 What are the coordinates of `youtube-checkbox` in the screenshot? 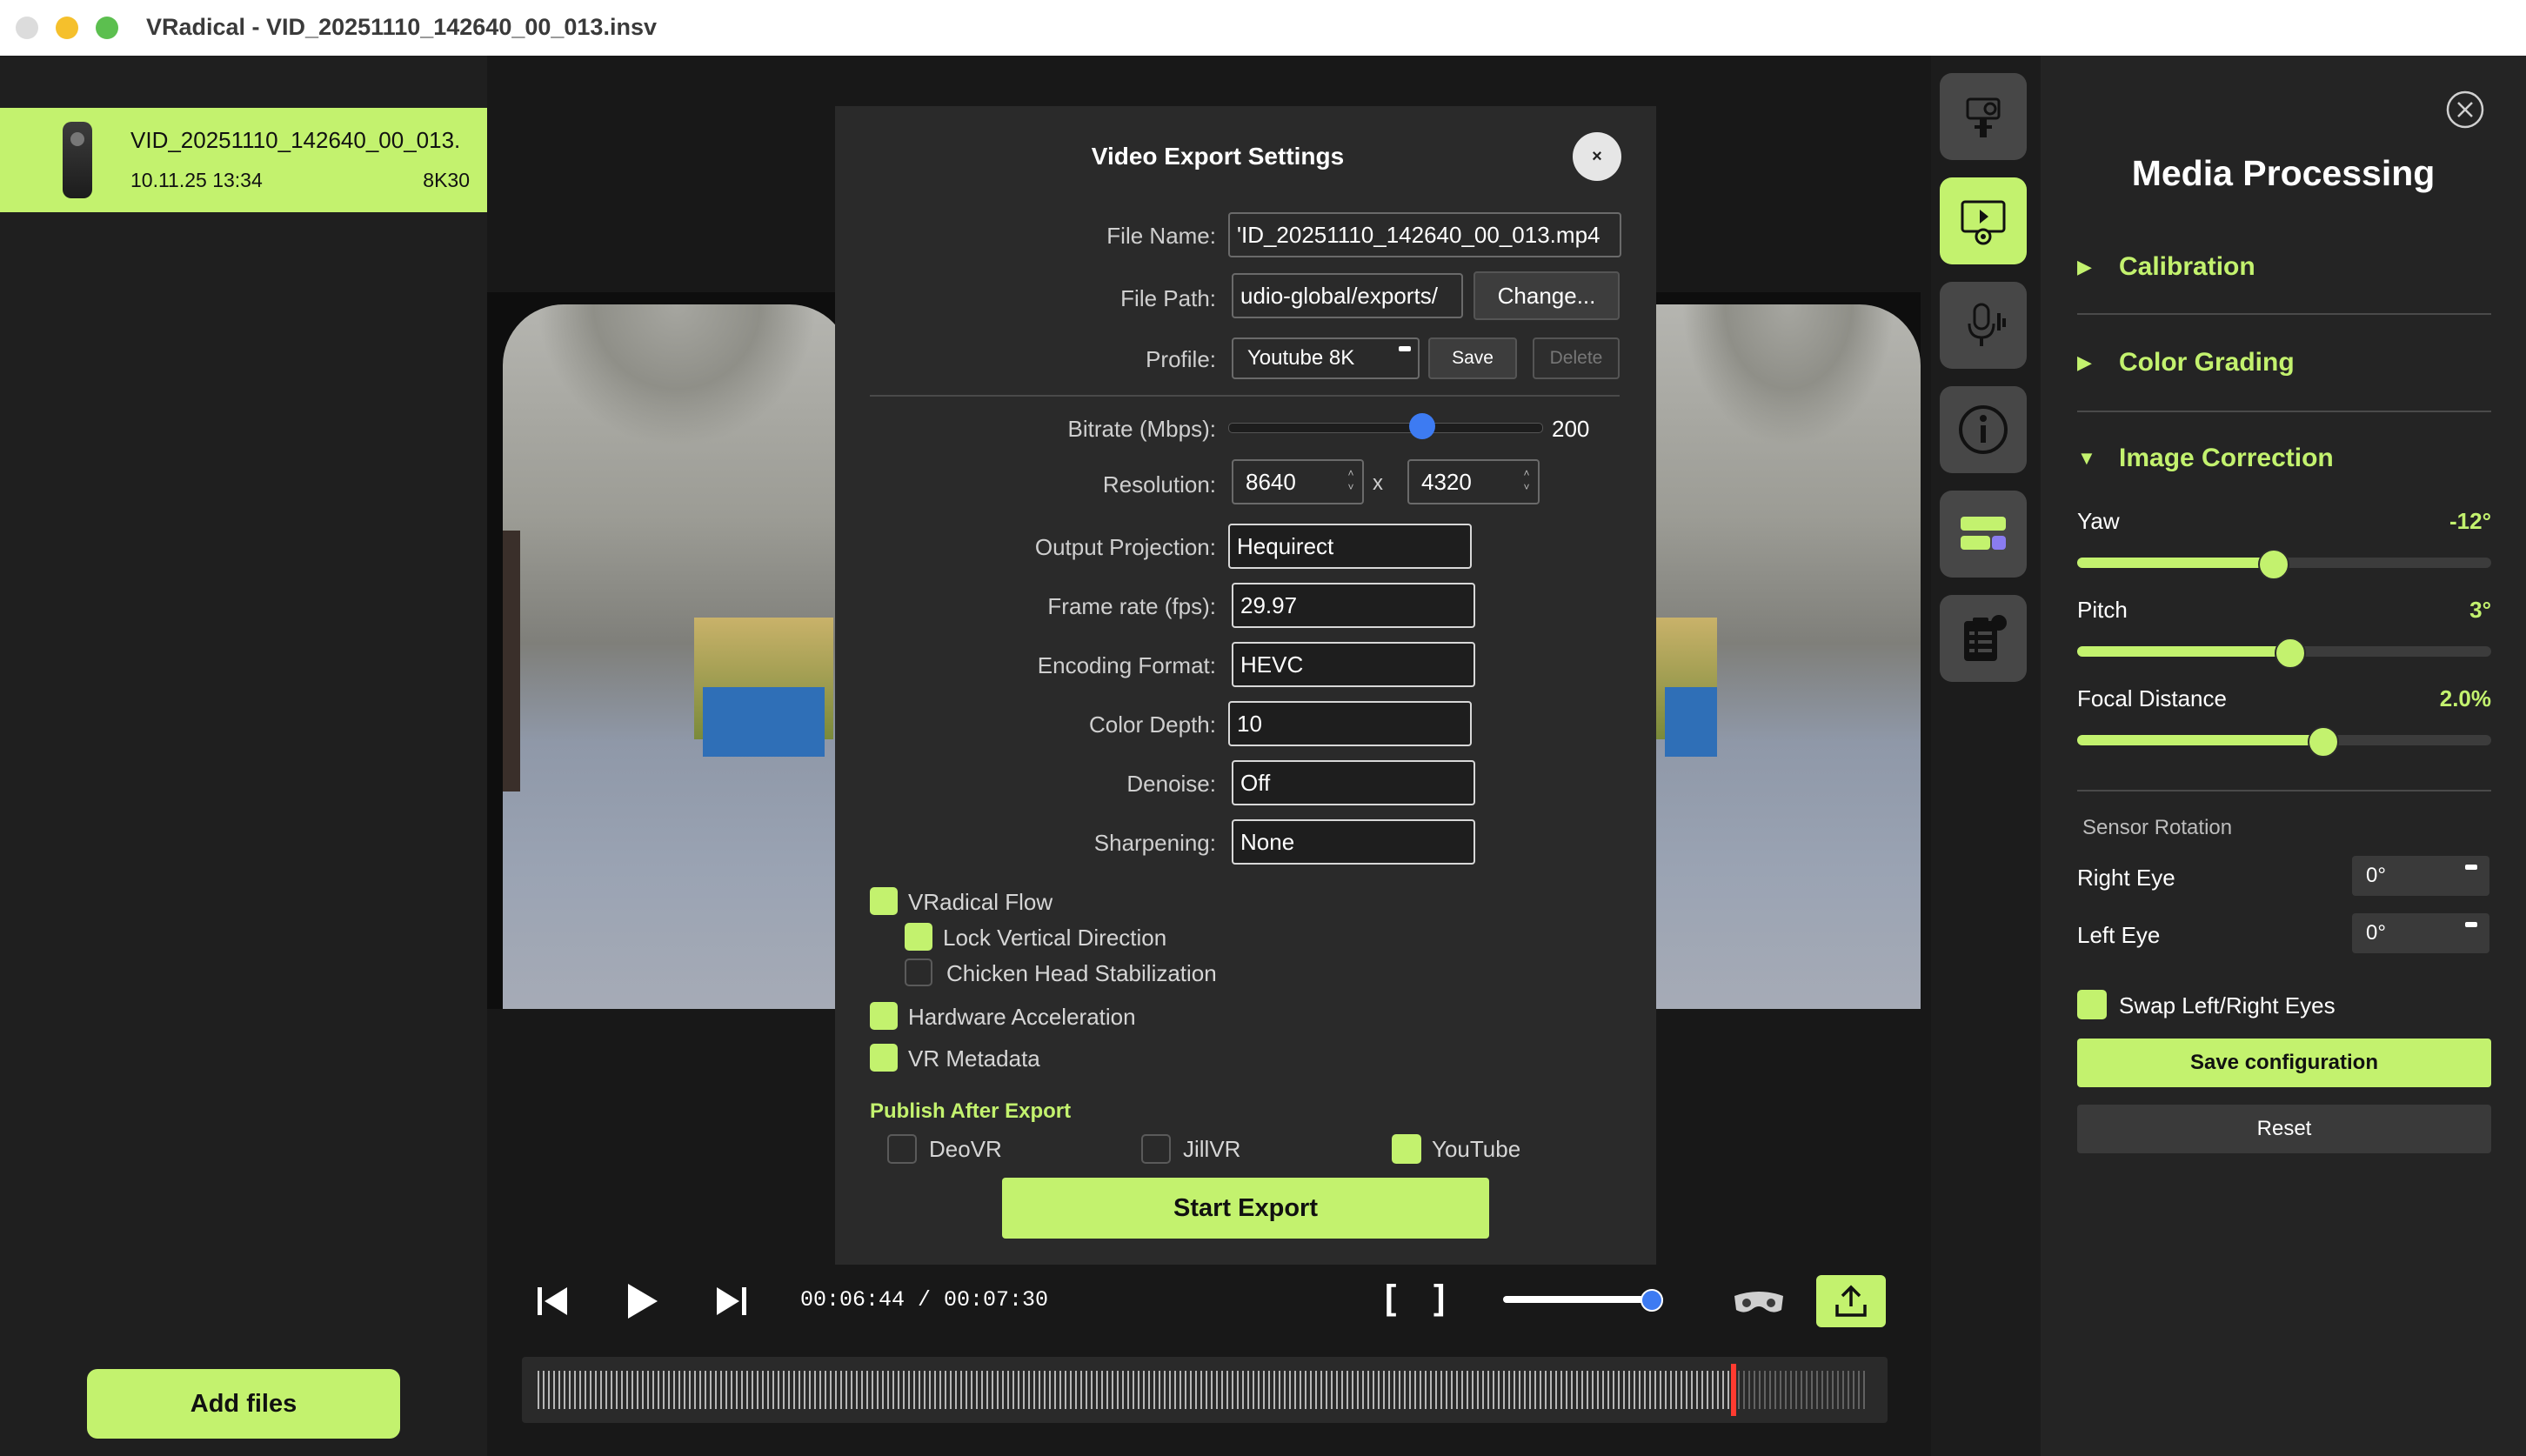 It's located at (1407, 1149).